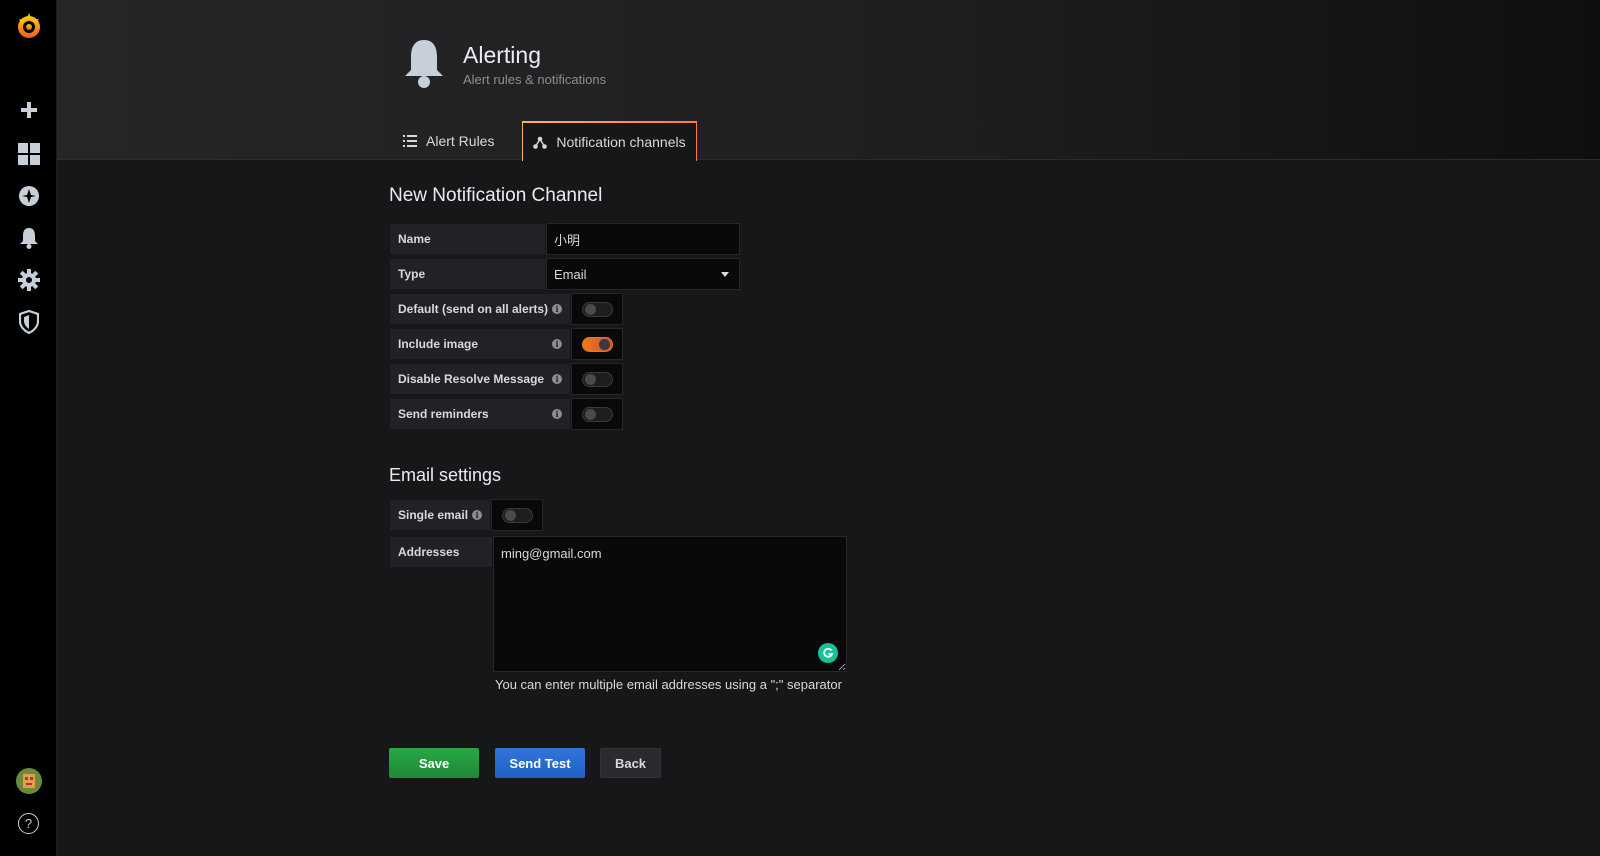 Image resolution: width=1600 pixels, height=856 pixels. What do you see at coordinates (621, 142) in the screenshot?
I see `tab-notification-channels-label: Notification channels` at bounding box center [621, 142].